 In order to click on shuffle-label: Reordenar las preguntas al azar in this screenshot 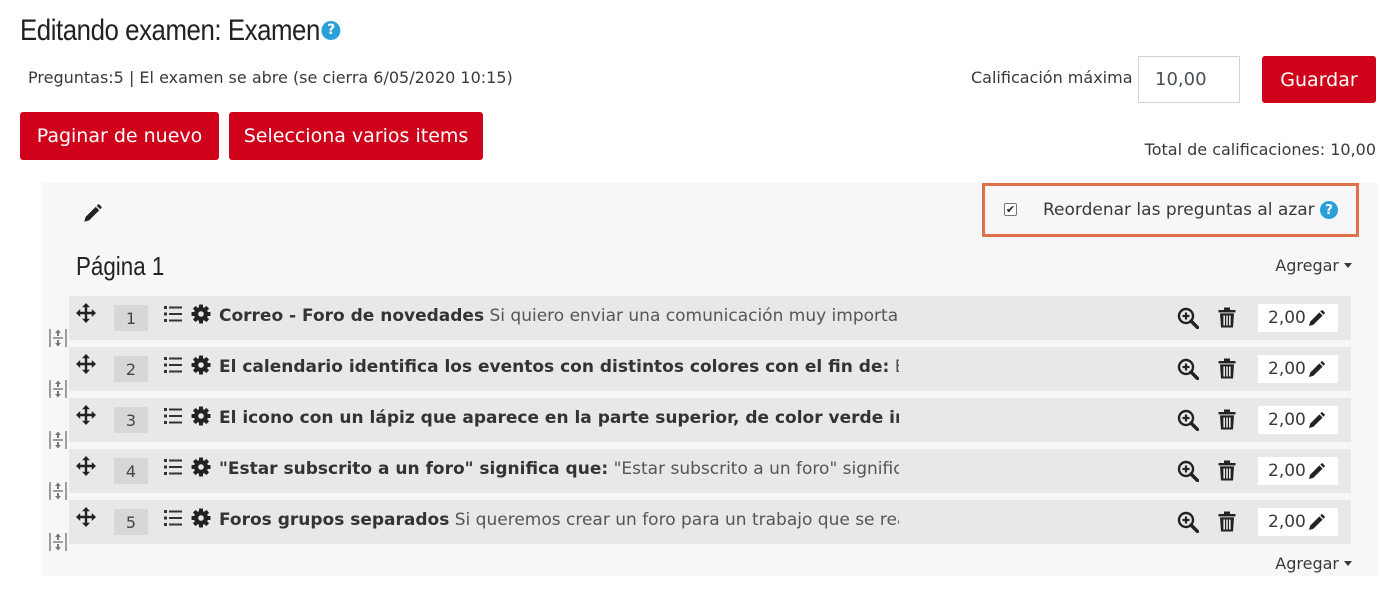, I will do `click(1179, 210)`.